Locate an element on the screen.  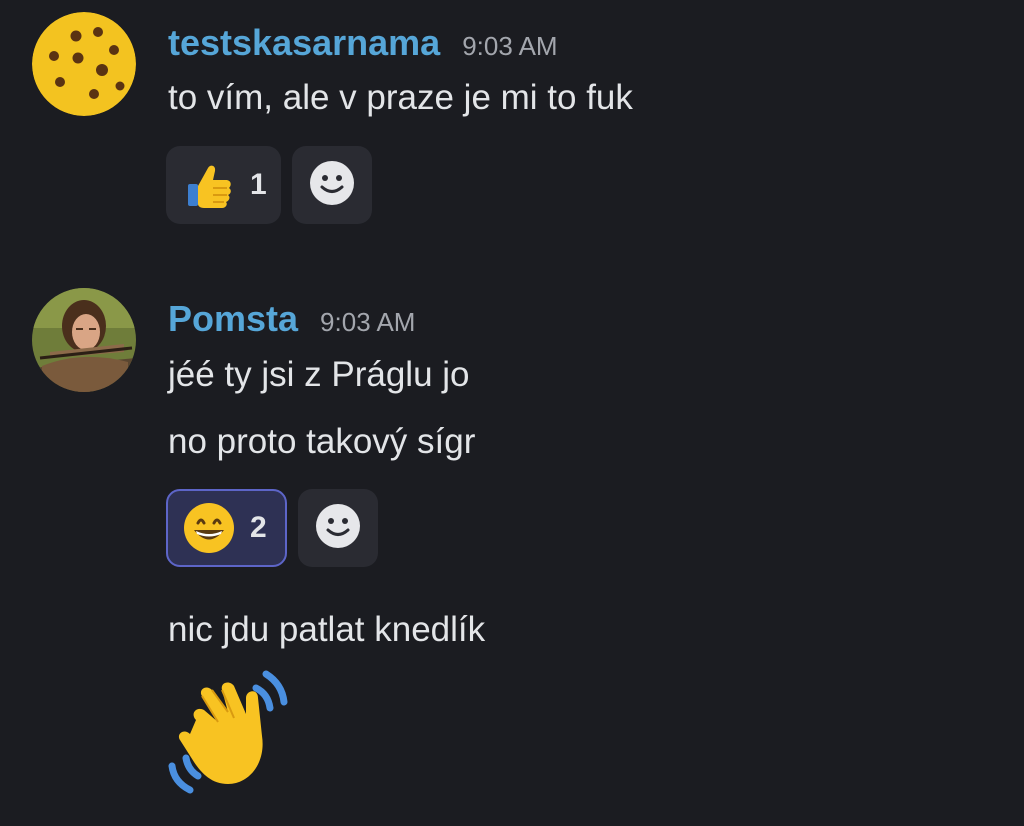
reaction-grinning-face: 2 is located at coordinates (226, 528).